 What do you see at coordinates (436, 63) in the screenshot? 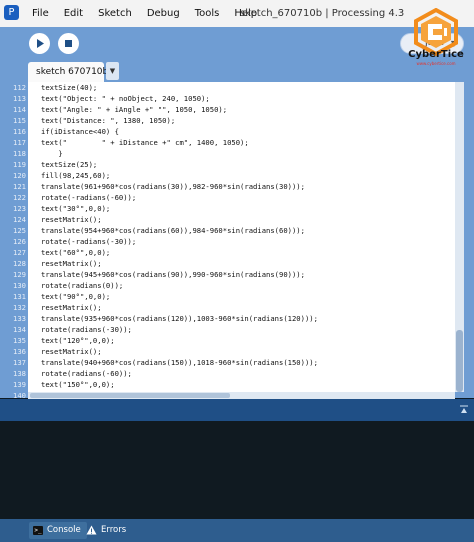
I see `watermark-url: www.cybertice.com` at bounding box center [436, 63].